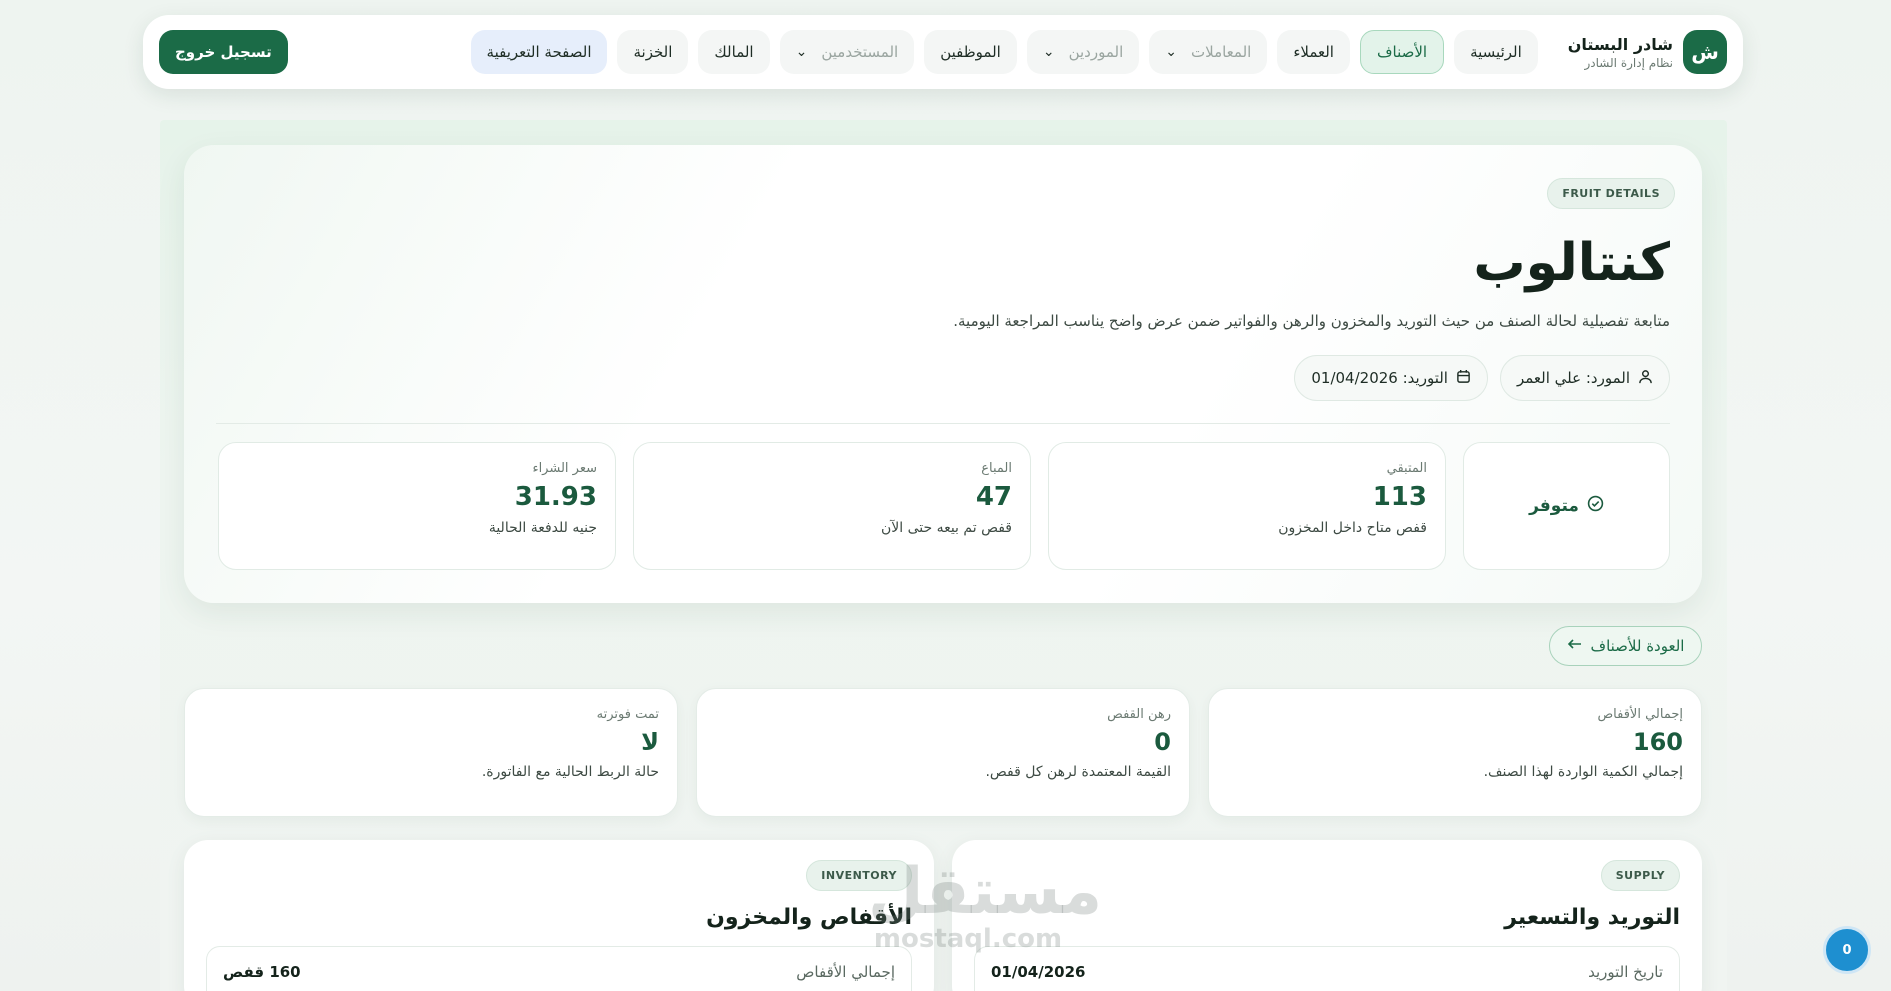 This screenshot has height=991, width=1891. What do you see at coordinates (832, 506) in the screenshot?
I see `sold-stat-card: المباع 47 قفص تم بيعه حتى الآن` at bounding box center [832, 506].